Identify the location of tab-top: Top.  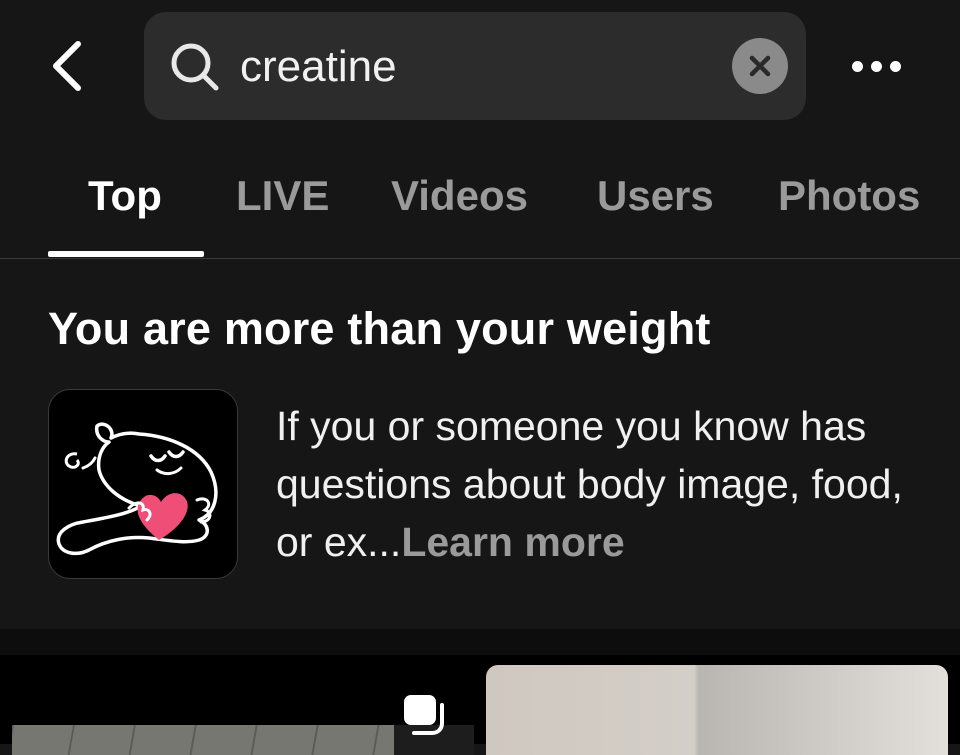
(125, 196).